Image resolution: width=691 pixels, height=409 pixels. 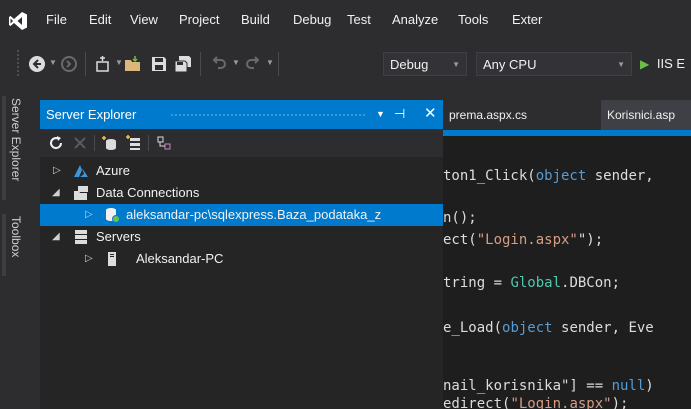 What do you see at coordinates (16, 236) in the screenshot?
I see `tab-toolbox: Toolbox` at bounding box center [16, 236].